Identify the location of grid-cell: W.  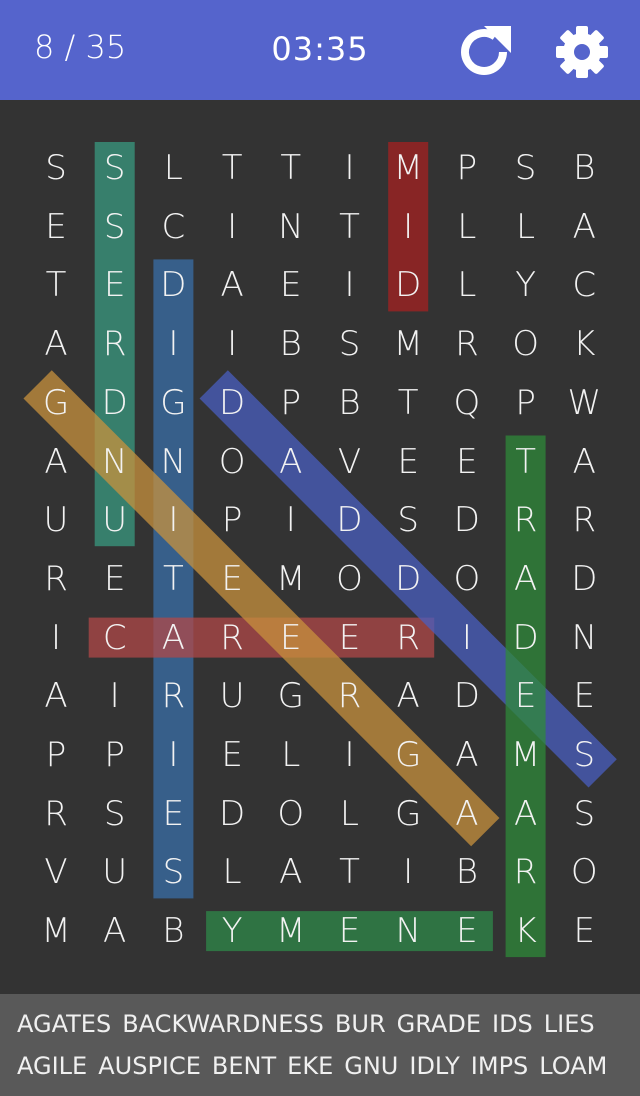
(584, 403).